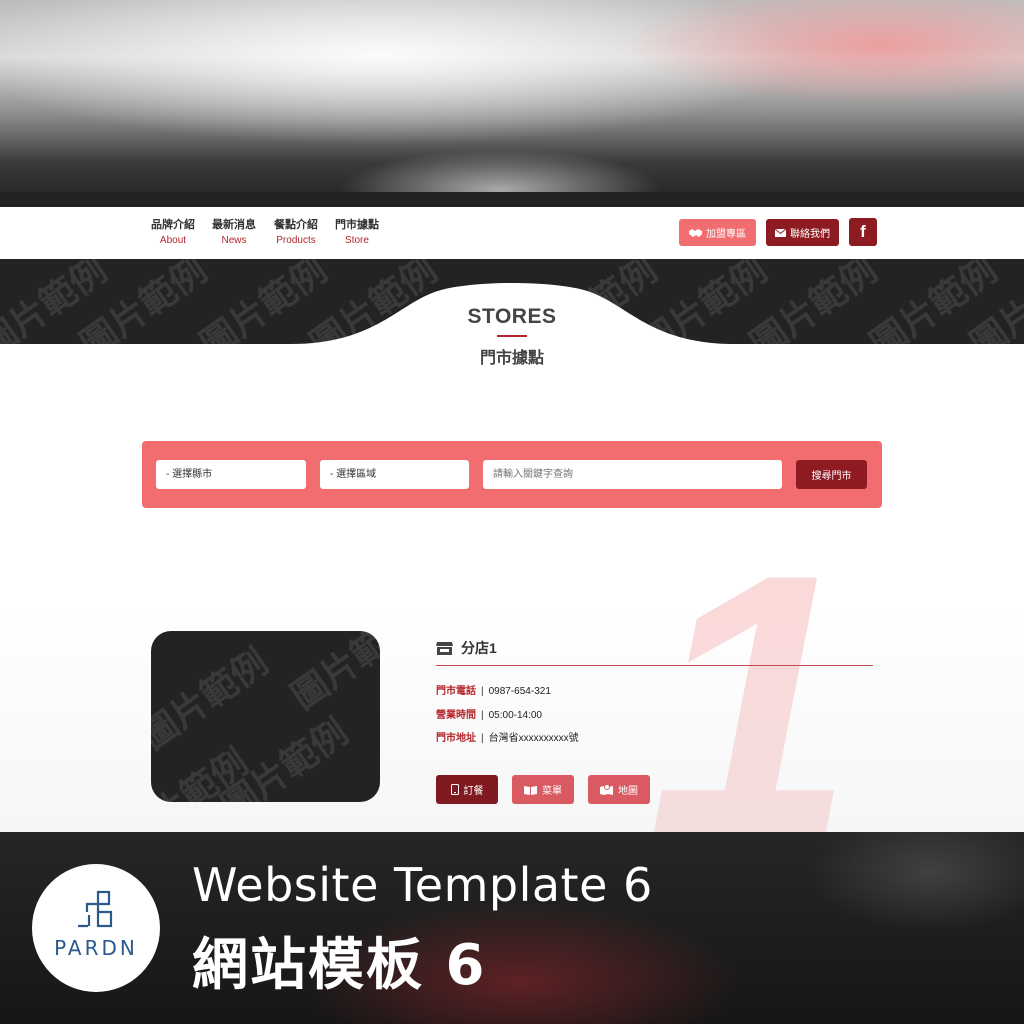  Describe the element at coordinates (512, 199) in the screenshot. I see `watermark-strip` at that location.